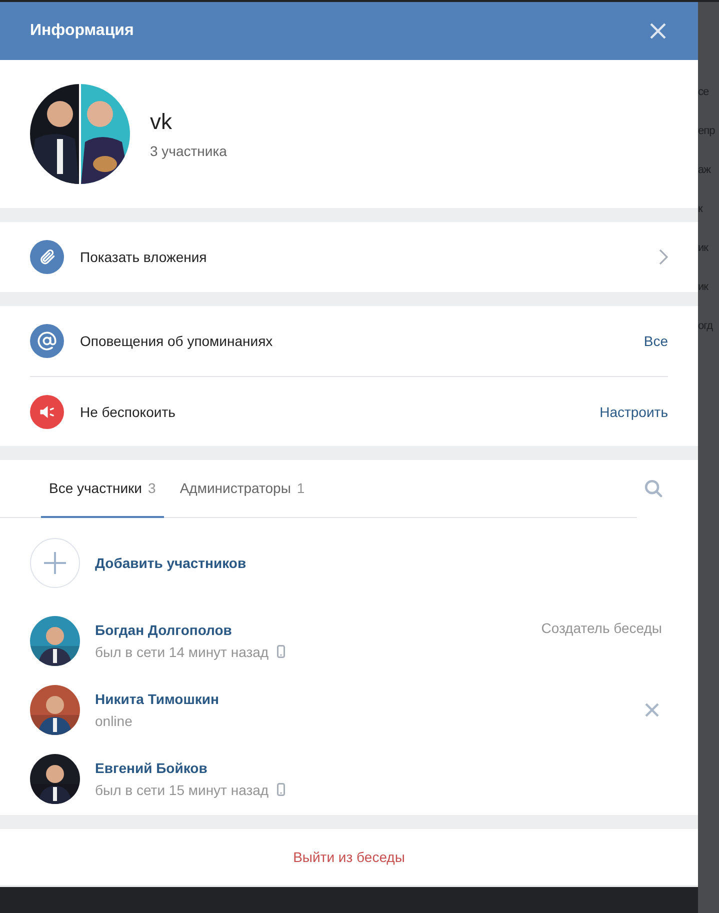 The width and height of the screenshot is (719, 913). What do you see at coordinates (652, 709) in the screenshot?
I see `remove-button` at bounding box center [652, 709].